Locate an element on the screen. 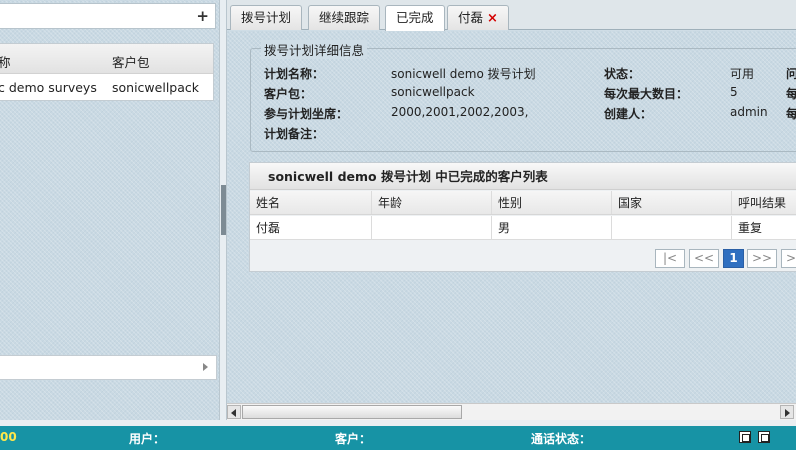  seats-label: 参与计划坐席： is located at coordinates (306, 114).